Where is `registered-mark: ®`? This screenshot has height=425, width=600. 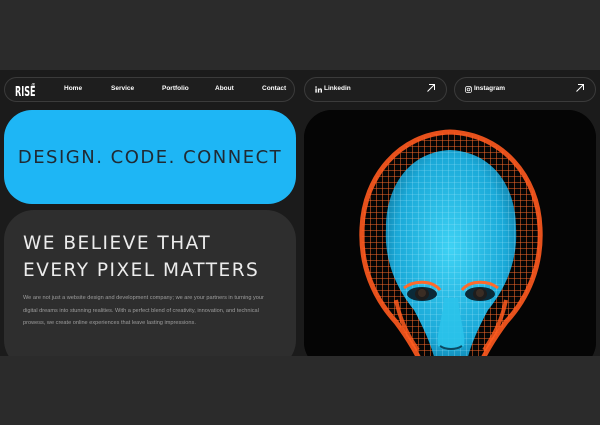
registered-mark: ® is located at coordinates (33, 85).